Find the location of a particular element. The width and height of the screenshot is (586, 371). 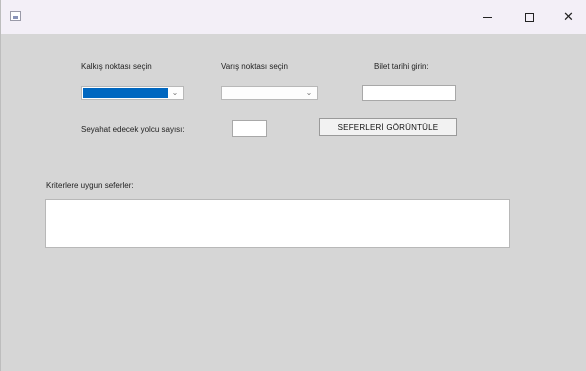

results-list is located at coordinates (277, 223).